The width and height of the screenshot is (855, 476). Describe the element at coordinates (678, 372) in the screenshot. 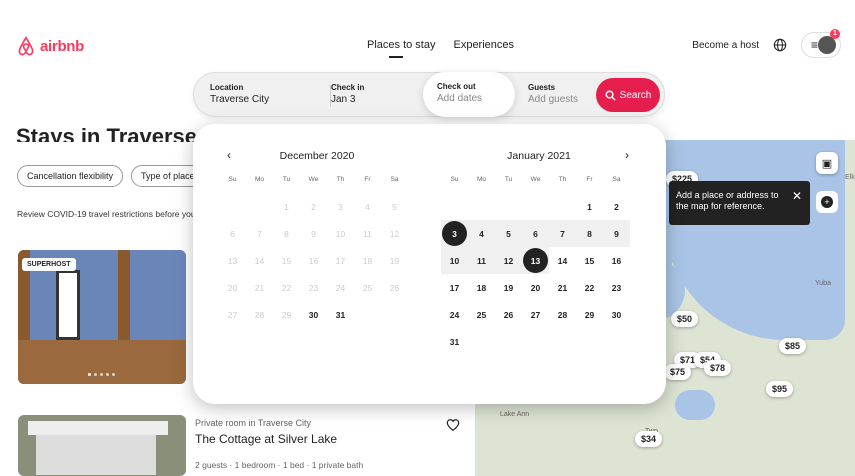

I see `price-marker: $75` at that location.